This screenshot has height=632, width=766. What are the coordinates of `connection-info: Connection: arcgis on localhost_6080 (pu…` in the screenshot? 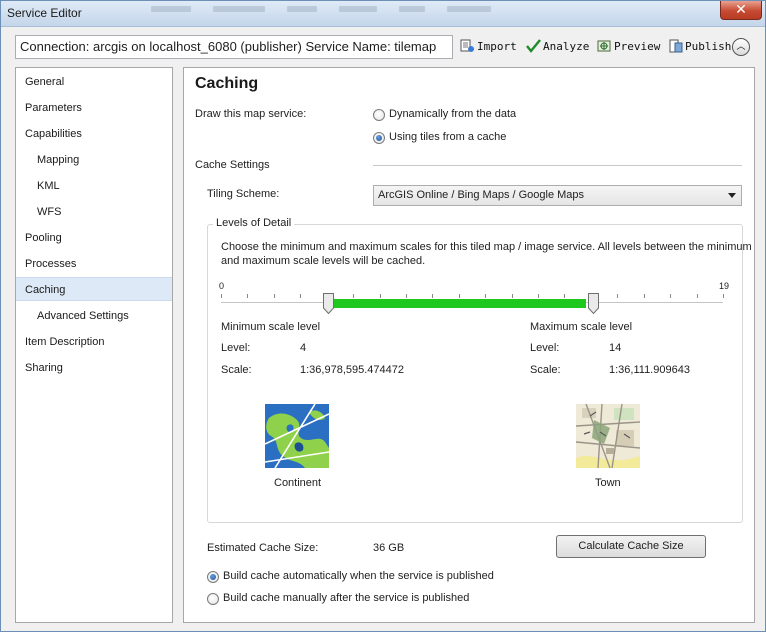 It's located at (234, 47).